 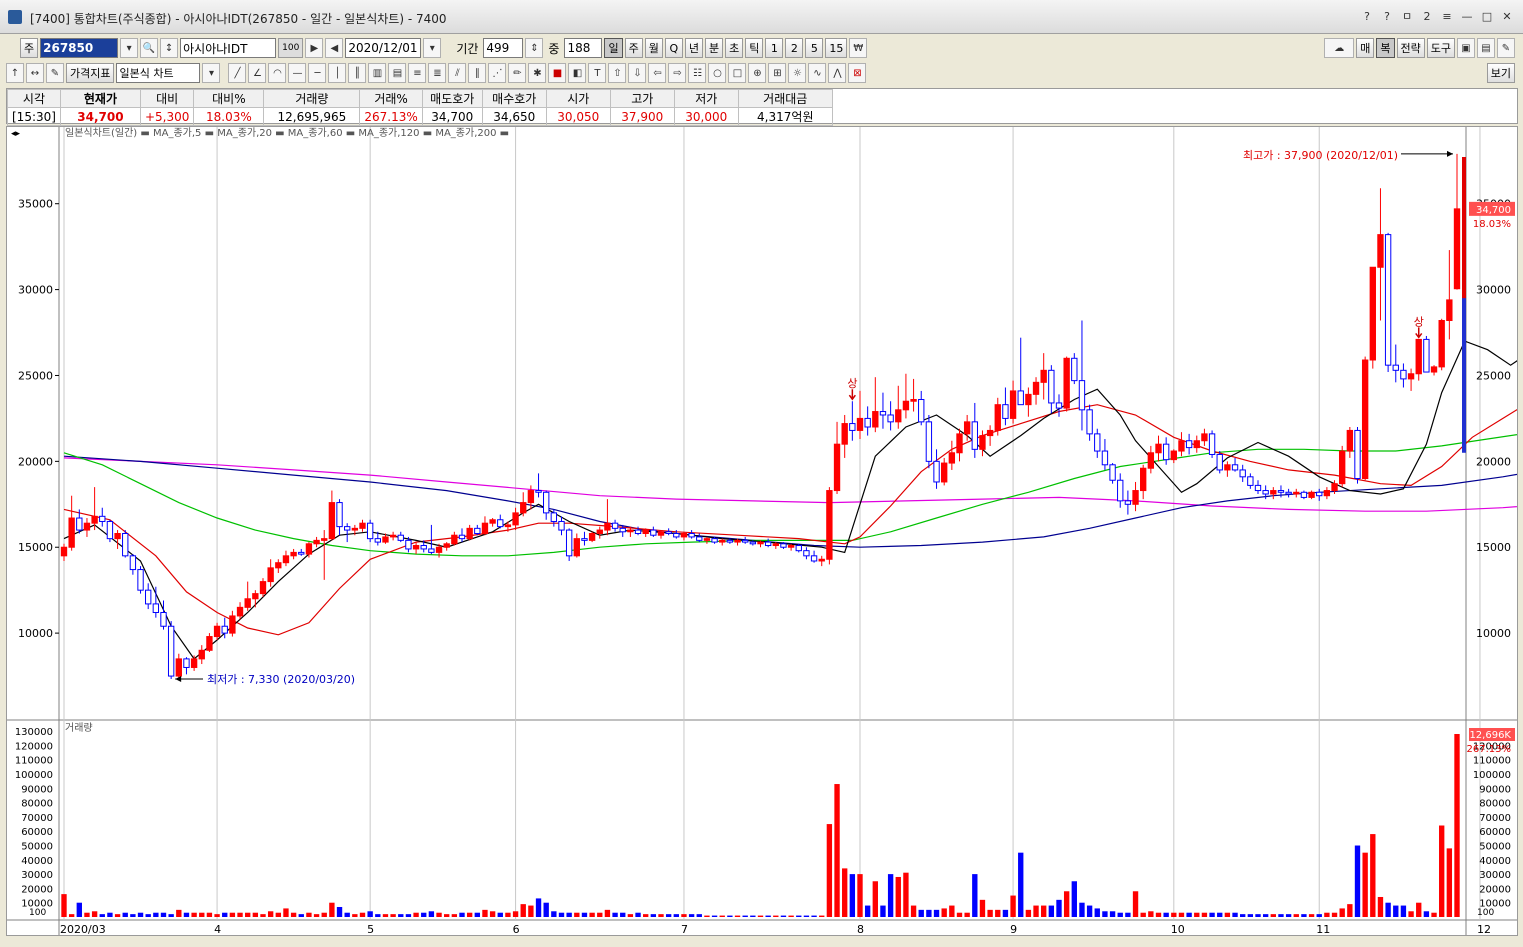 I want to click on square-icon: □, so click(x=737, y=73).